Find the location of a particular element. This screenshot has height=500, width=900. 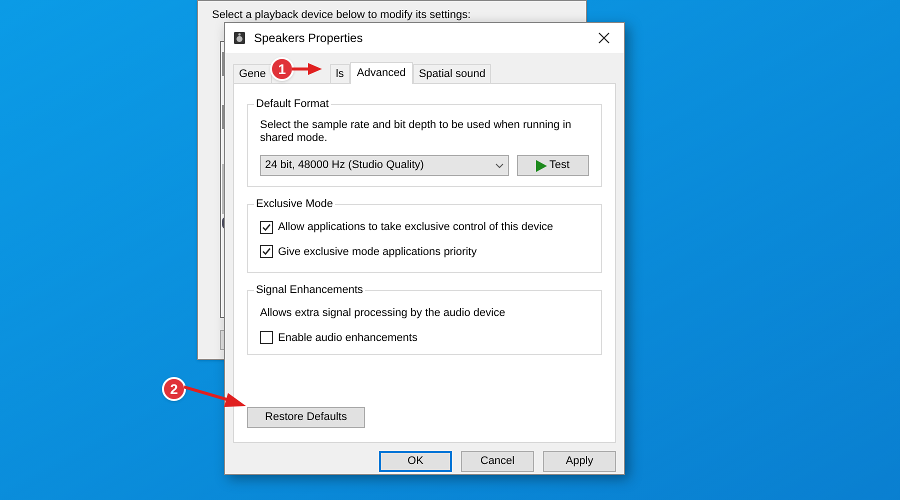

tab: Advanced is located at coordinates (381, 73).